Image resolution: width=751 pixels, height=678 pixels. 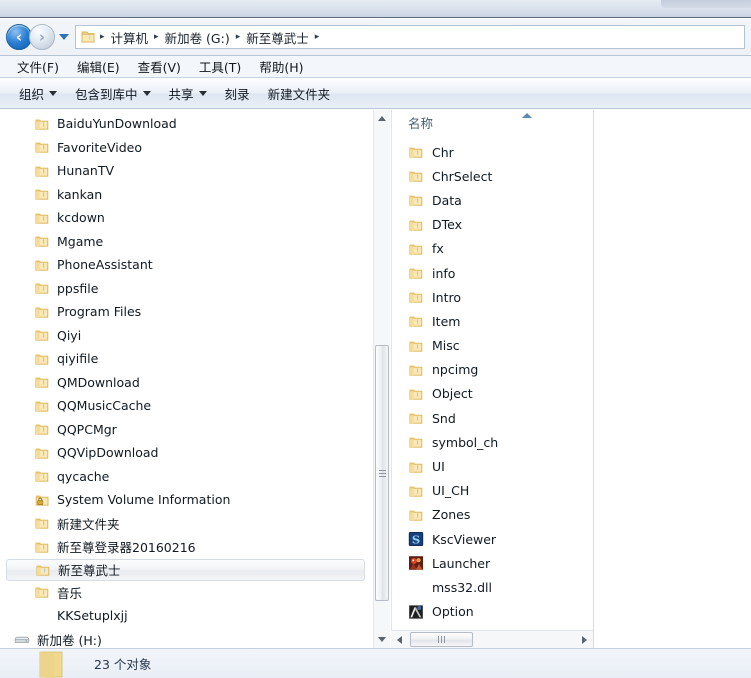 What do you see at coordinates (492, 612) in the screenshot?
I see `file-list-item: Option` at bounding box center [492, 612].